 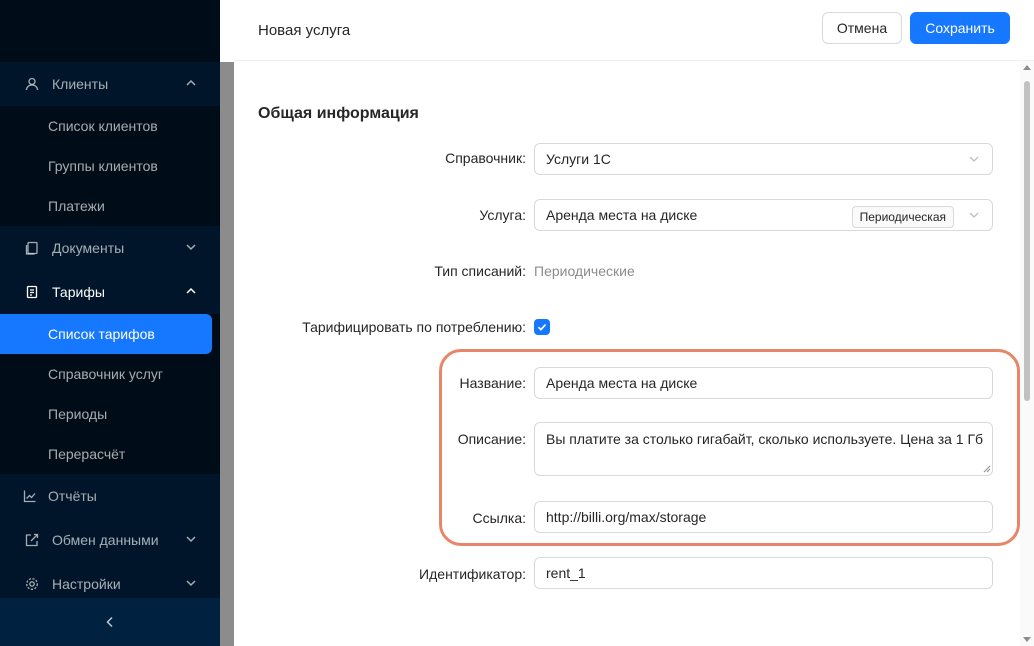 What do you see at coordinates (763, 573) in the screenshot?
I see `identifier-input: rent_1` at bounding box center [763, 573].